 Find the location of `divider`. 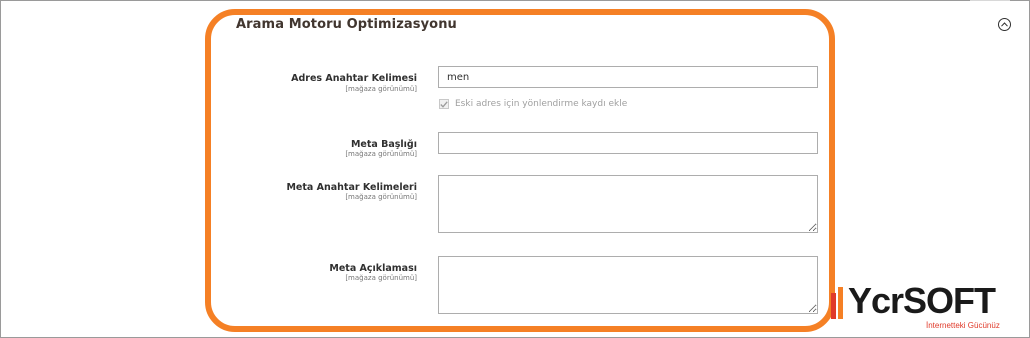

divider is located at coordinates (990, 0).